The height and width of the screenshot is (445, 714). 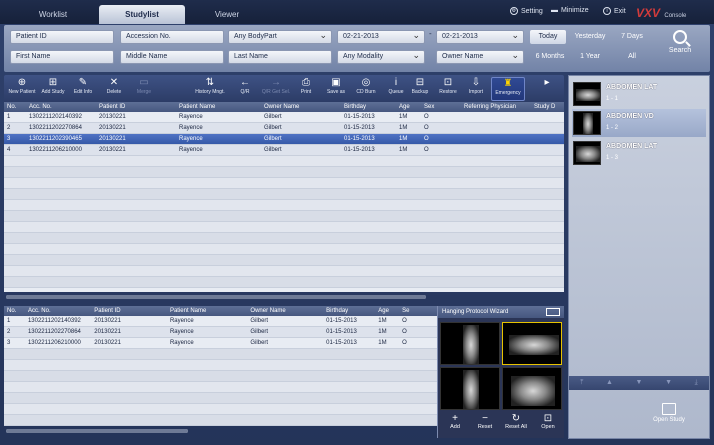 What do you see at coordinates (280, 36) in the screenshot?
I see `bodypart-select: Any BodyPart` at bounding box center [280, 36].